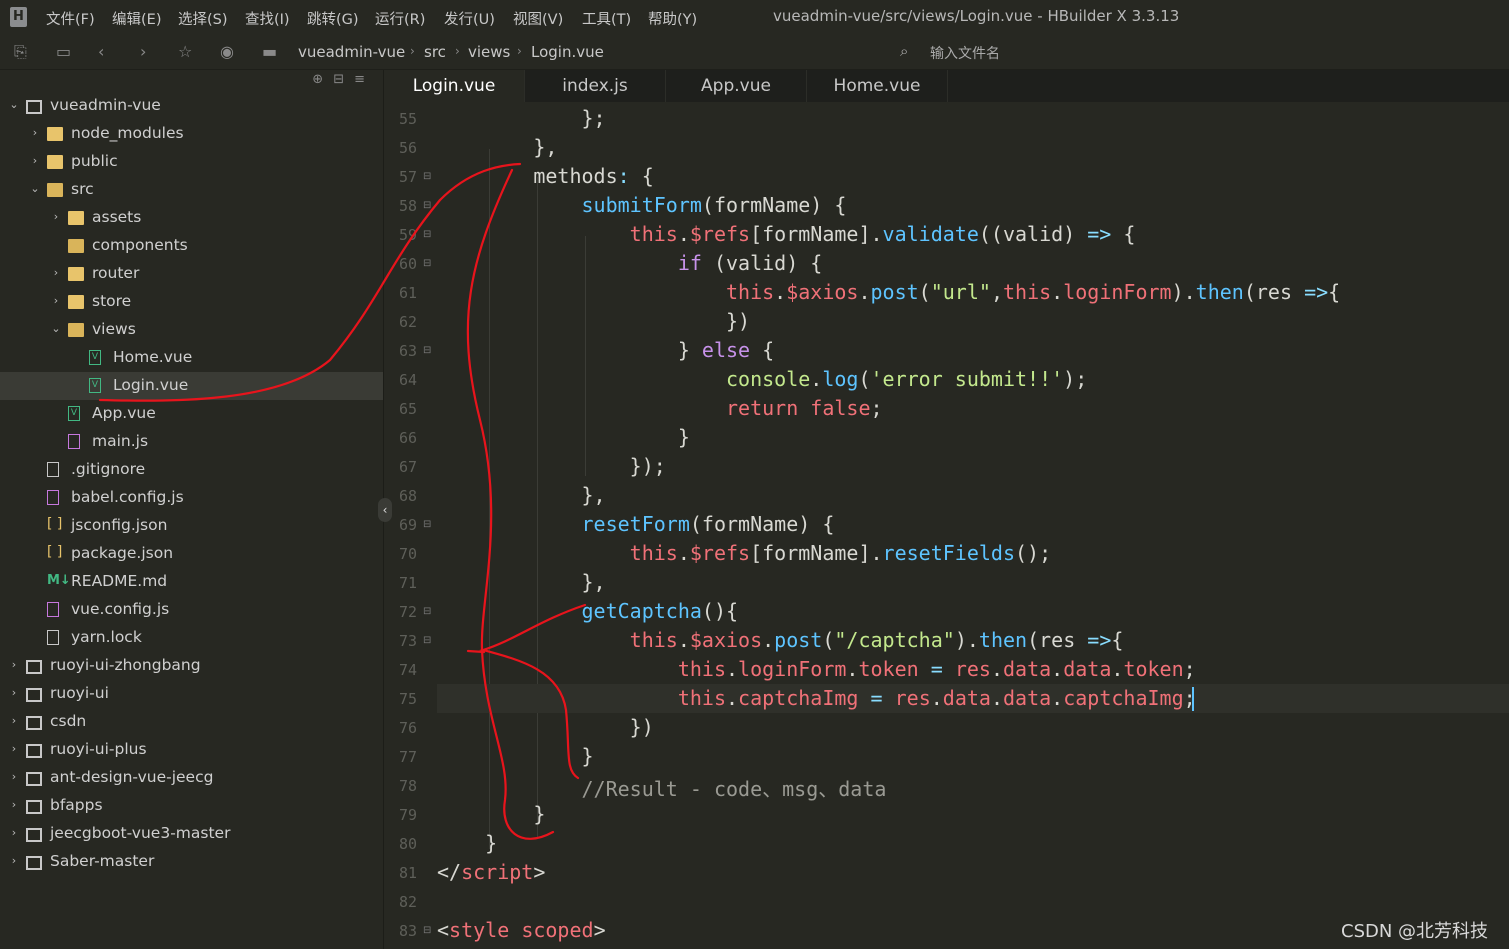  I want to click on menu-find: 查找(I), so click(267, 18).